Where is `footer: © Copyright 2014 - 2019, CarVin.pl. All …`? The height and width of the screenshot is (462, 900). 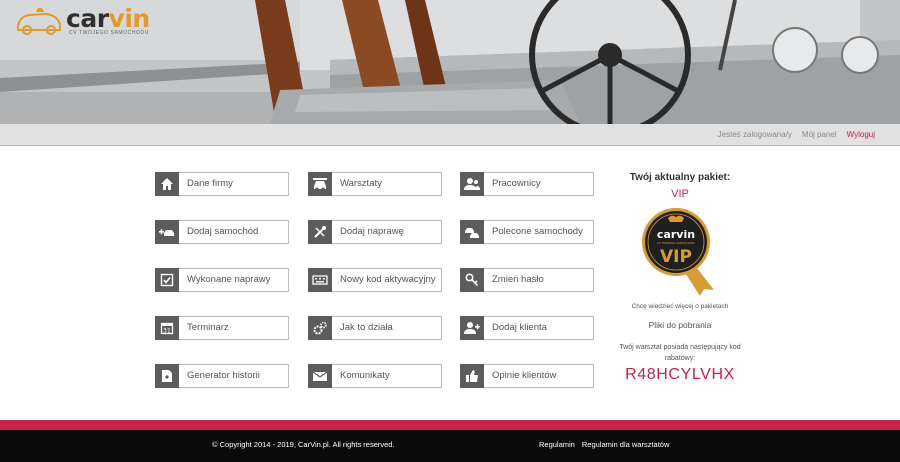 footer: © Copyright 2014 - 2019, CarVin.pl. All … is located at coordinates (450, 446).